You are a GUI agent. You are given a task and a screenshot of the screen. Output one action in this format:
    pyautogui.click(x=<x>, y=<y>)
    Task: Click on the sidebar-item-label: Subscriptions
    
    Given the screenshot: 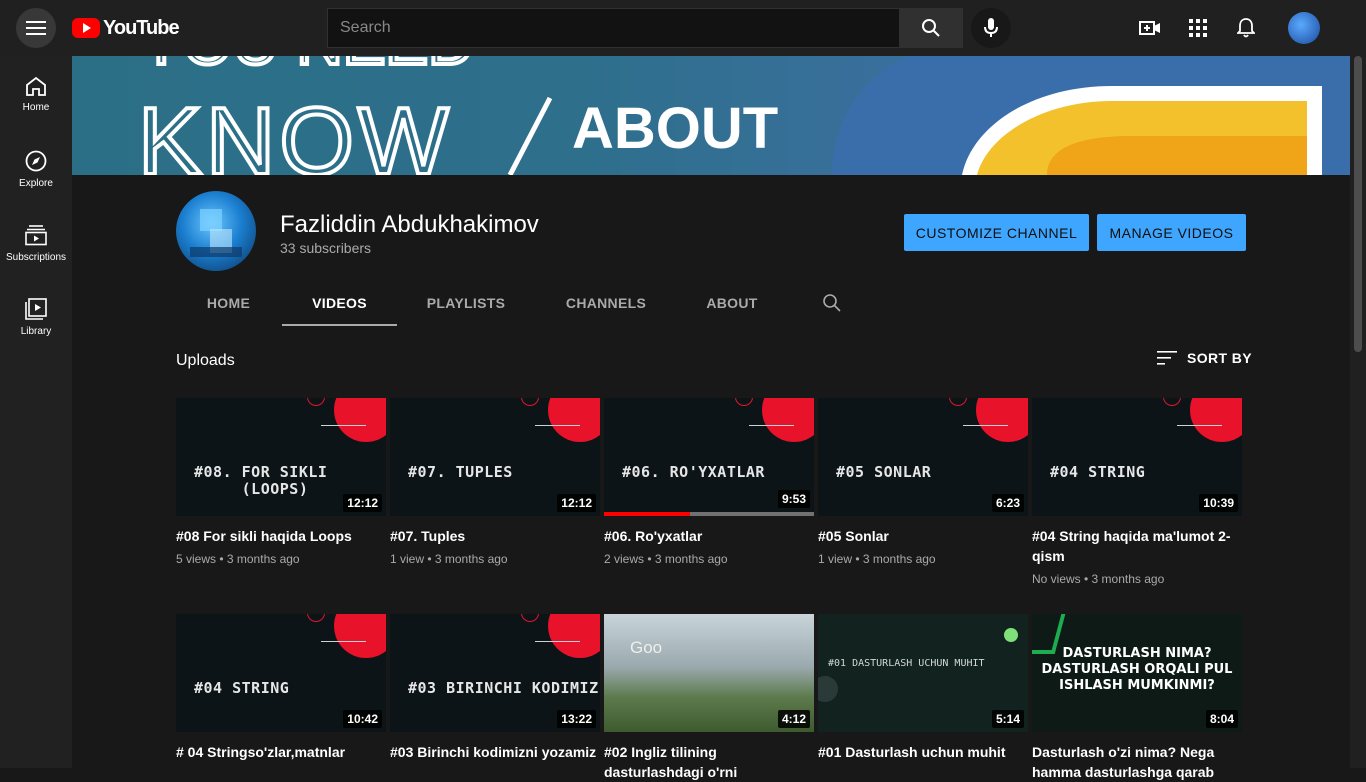 What is the action you would take?
    pyautogui.click(x=36, y=257)
    